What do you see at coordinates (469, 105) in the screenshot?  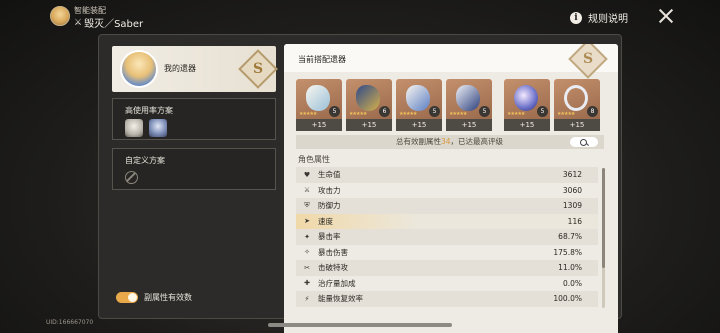 I see `relic-slot-feet: ★★★★★ 5 +15` at bounding box center [469, 105].